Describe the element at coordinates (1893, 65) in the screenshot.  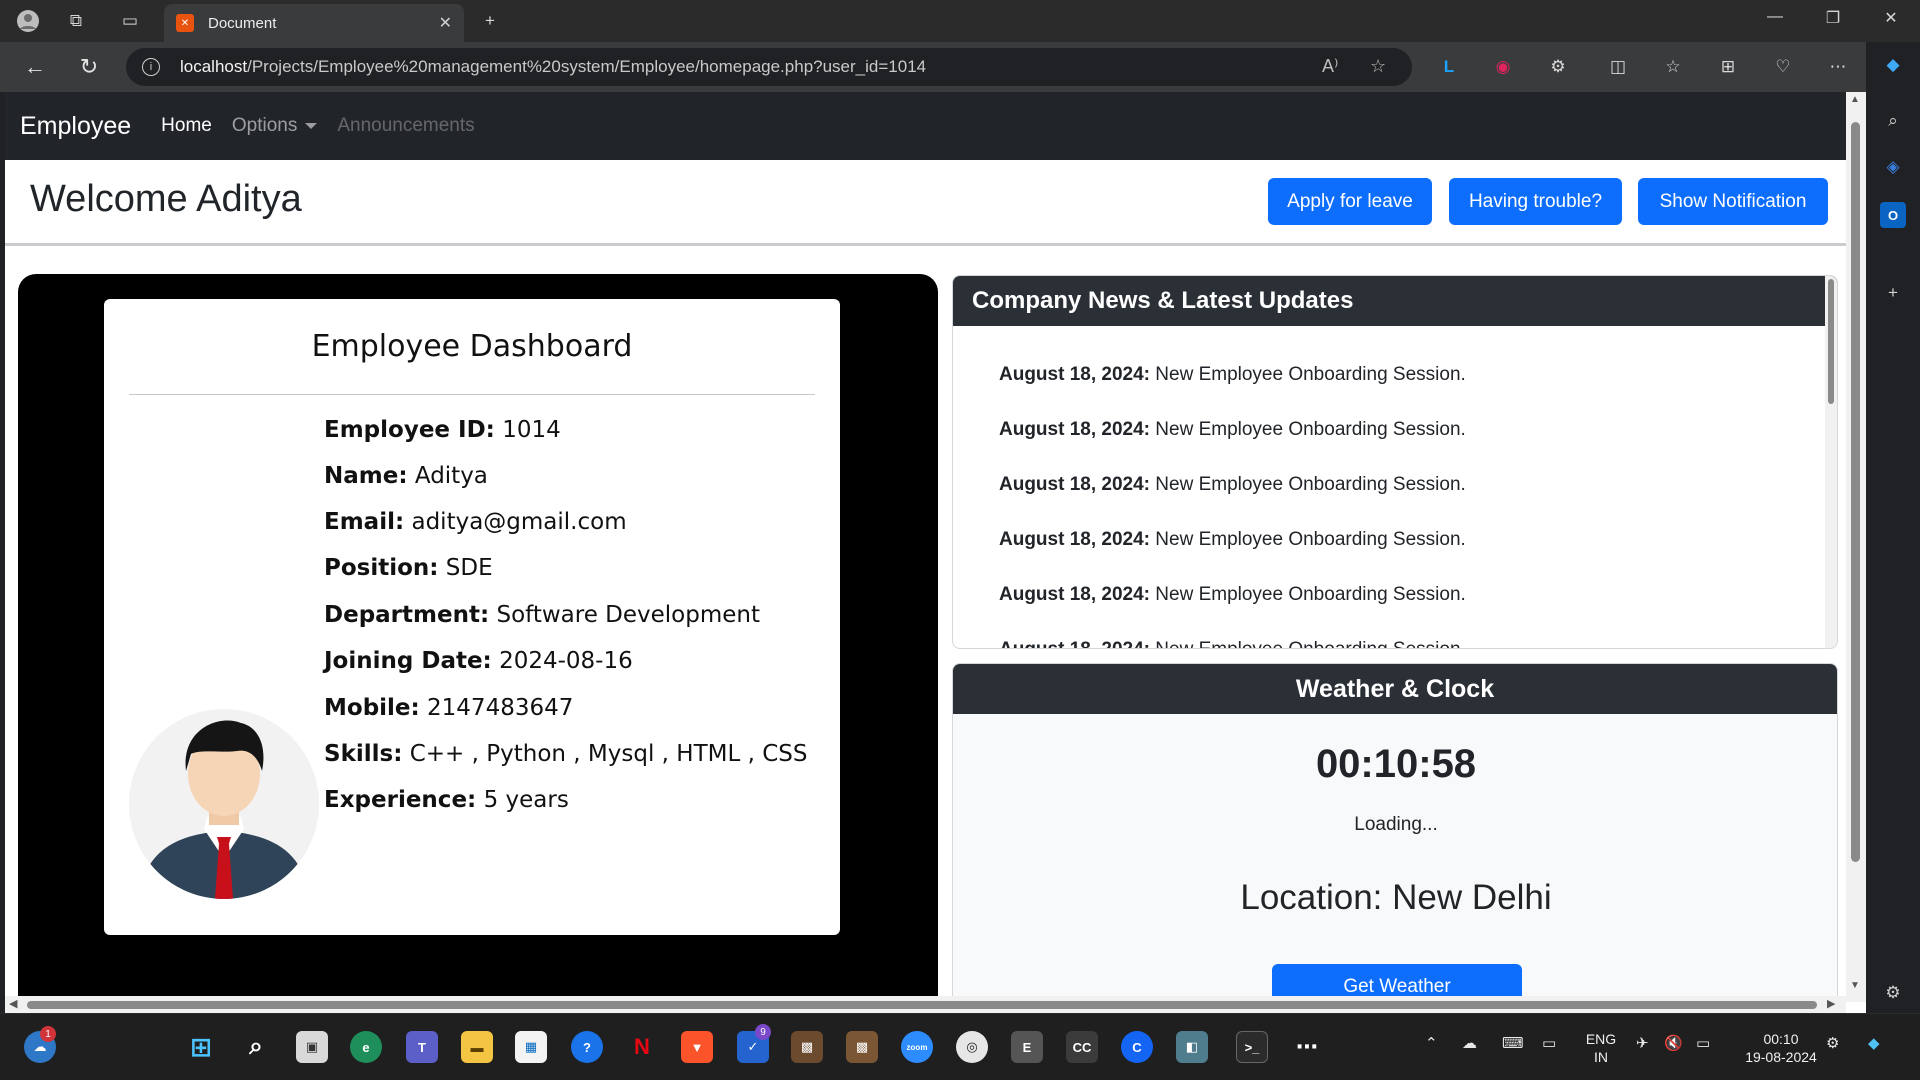
I see `copilot-icon: ◆` at that location.